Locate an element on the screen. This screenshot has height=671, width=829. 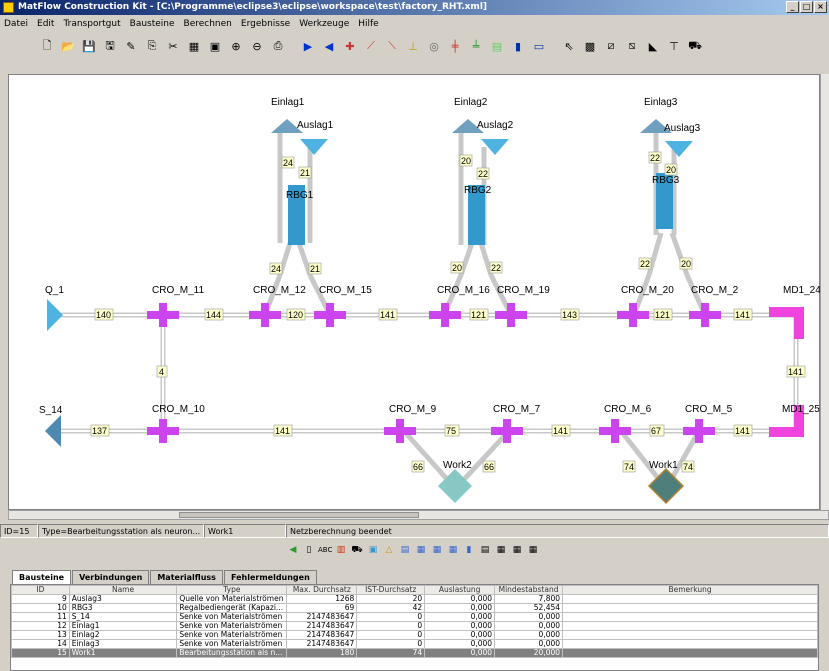
new-file-icon: 🗋 is located at coordinates (47, 46).